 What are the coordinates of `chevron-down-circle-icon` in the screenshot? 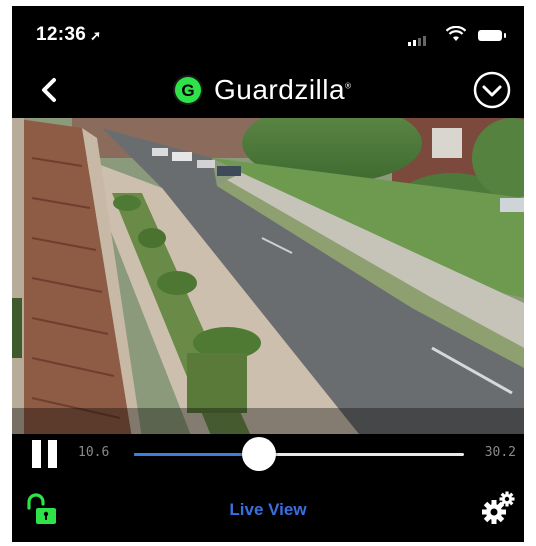 It's located at (492, 90).